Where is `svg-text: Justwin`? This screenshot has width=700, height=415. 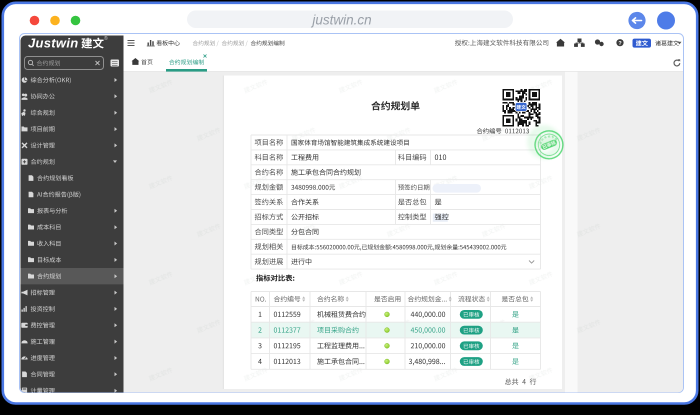
svg-text: Justwin is located at coordinates (53, 43).